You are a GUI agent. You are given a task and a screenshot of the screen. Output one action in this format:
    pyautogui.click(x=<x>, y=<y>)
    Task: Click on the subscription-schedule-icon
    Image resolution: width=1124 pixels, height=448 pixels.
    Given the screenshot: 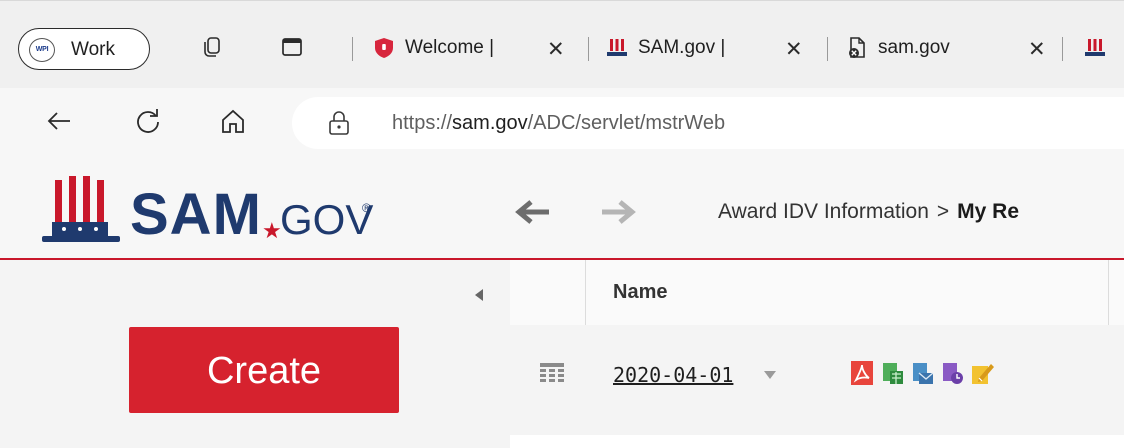 What is the action you would take?
    pyautogui.click(x=952, y=373)
    